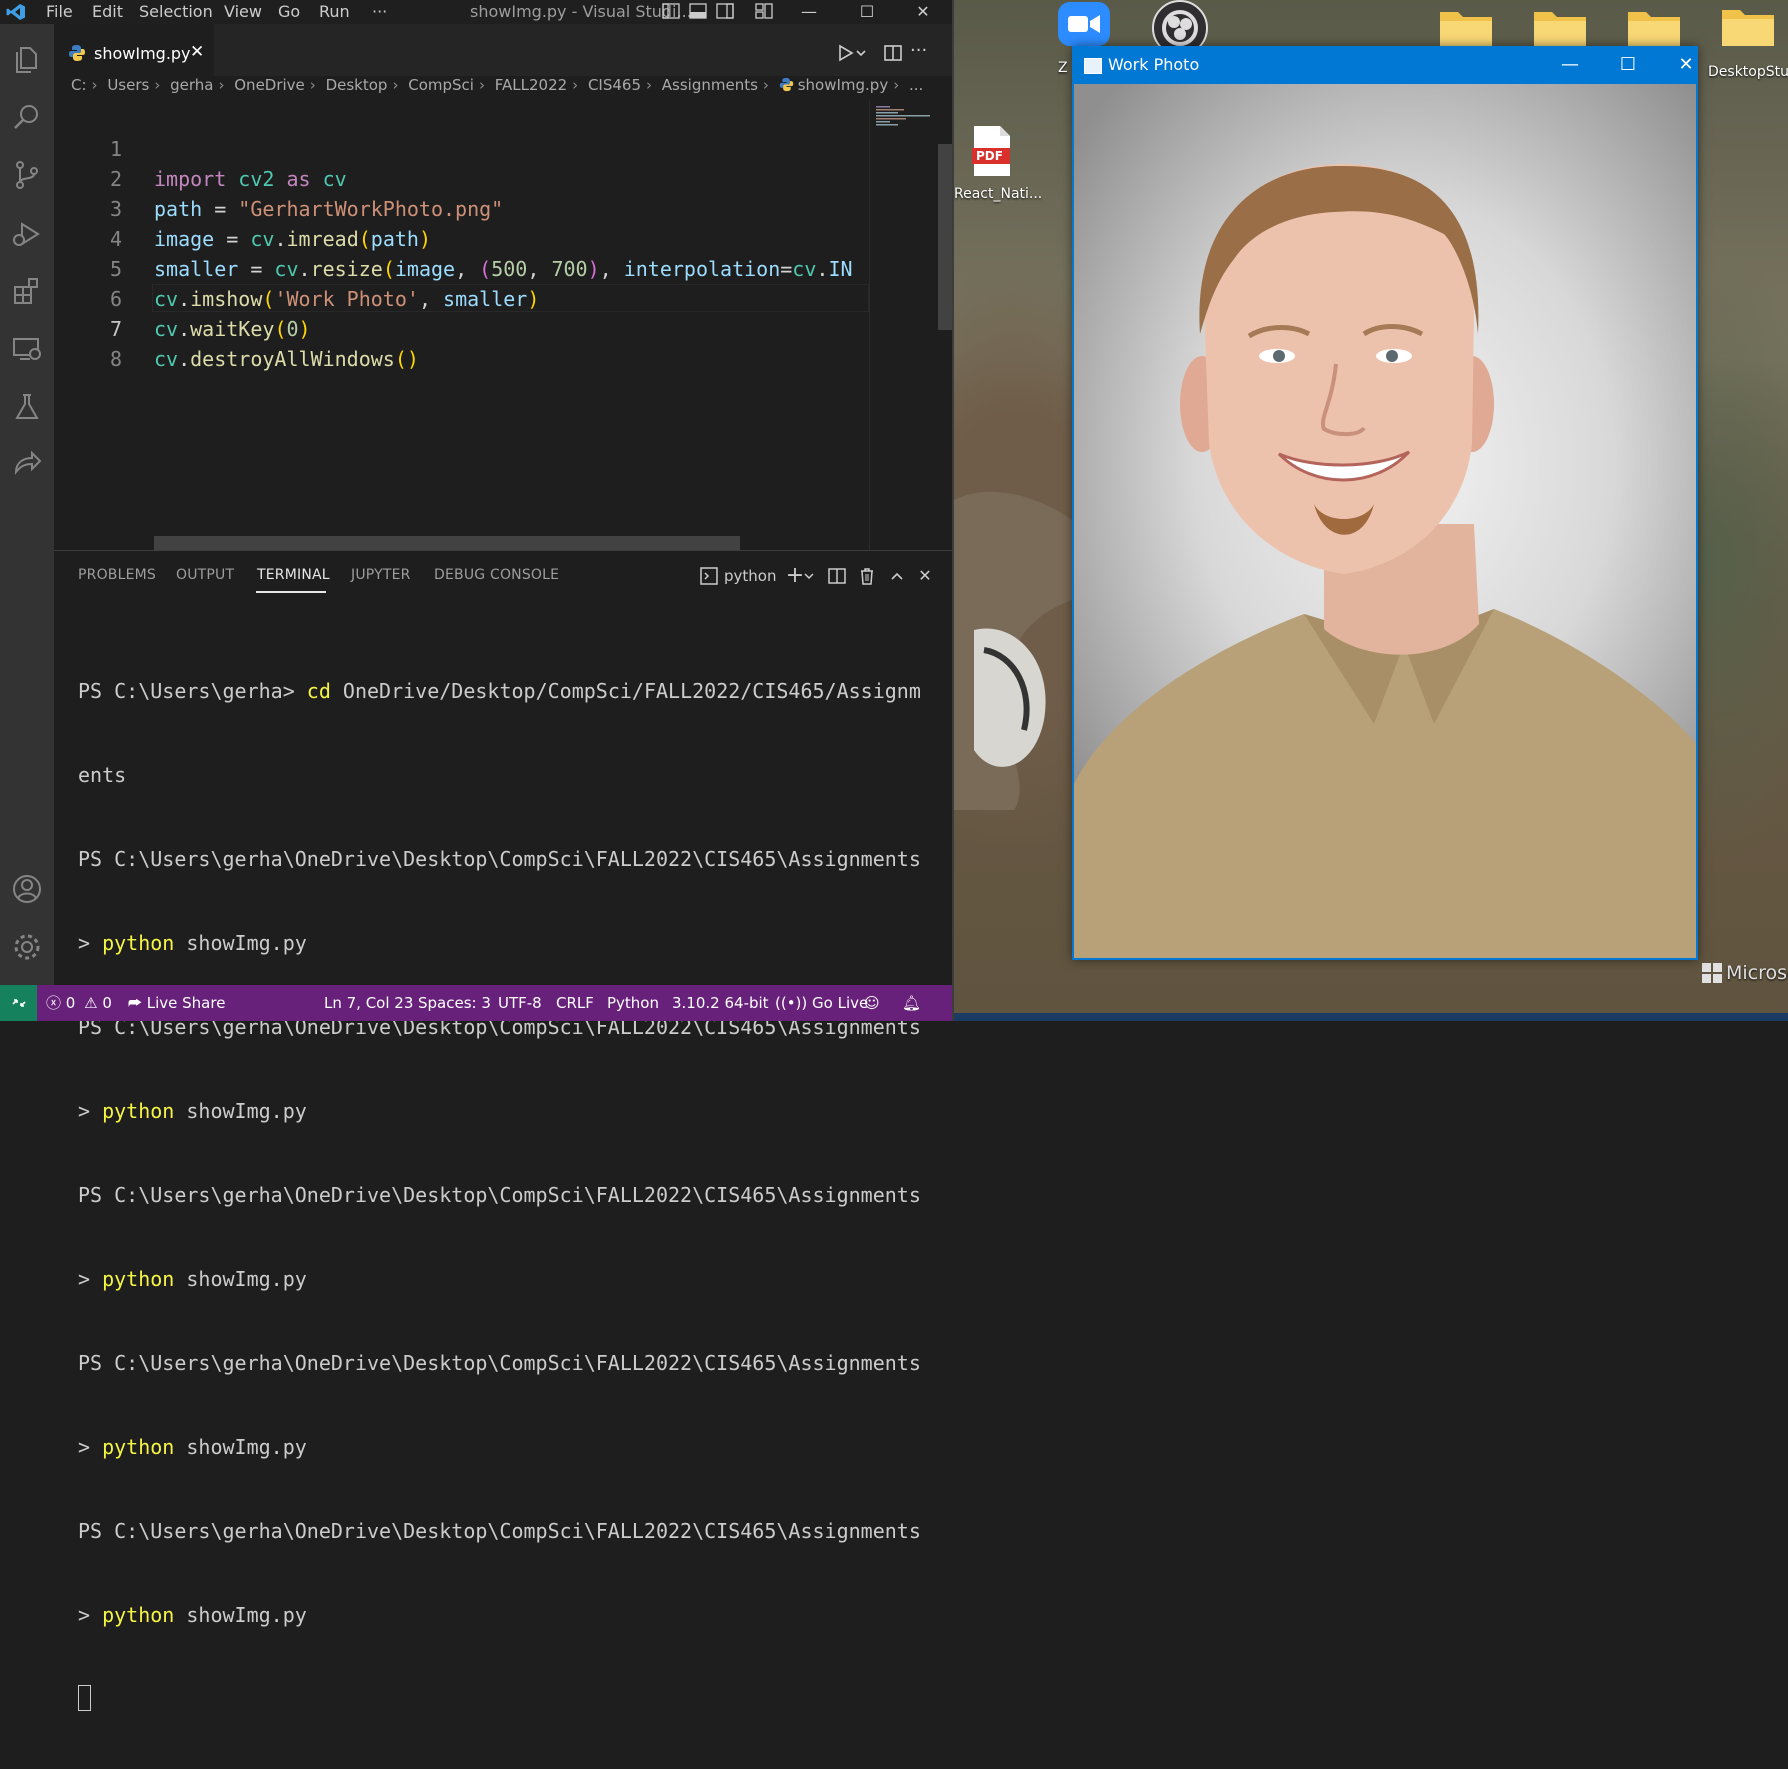 This screenshot has height=1769, width=1788. Describe the element at coordinates (79, 85) in the screenshot. I see `breadcrumb-drive: C:` at that location.